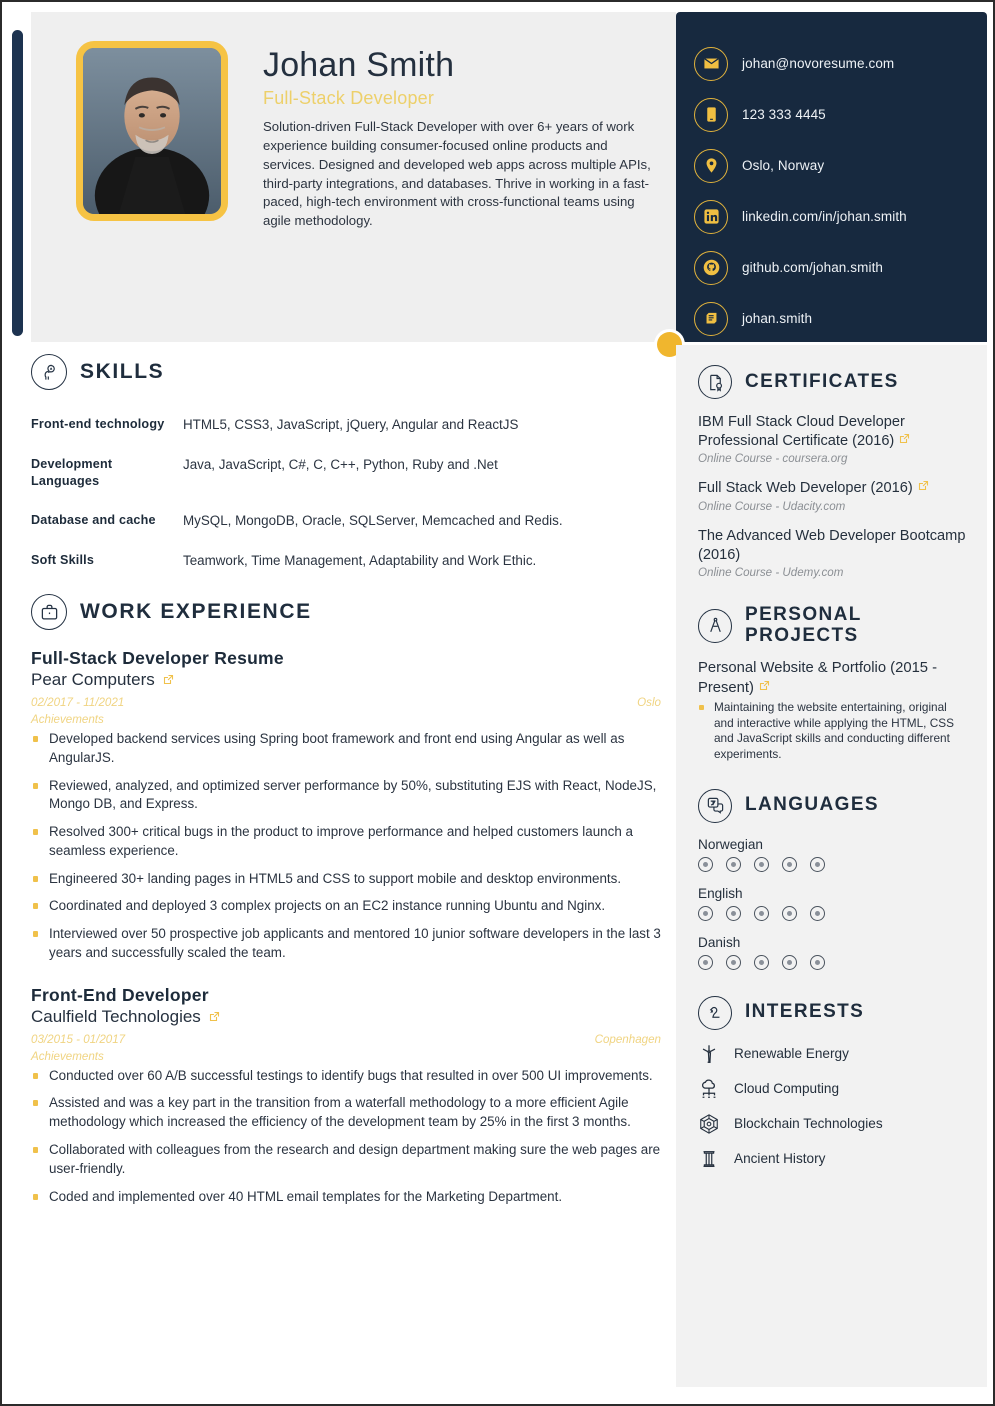 The width and height of the screenshot is (995, 1406). I want to click on skype-icon, so click(711, 318).